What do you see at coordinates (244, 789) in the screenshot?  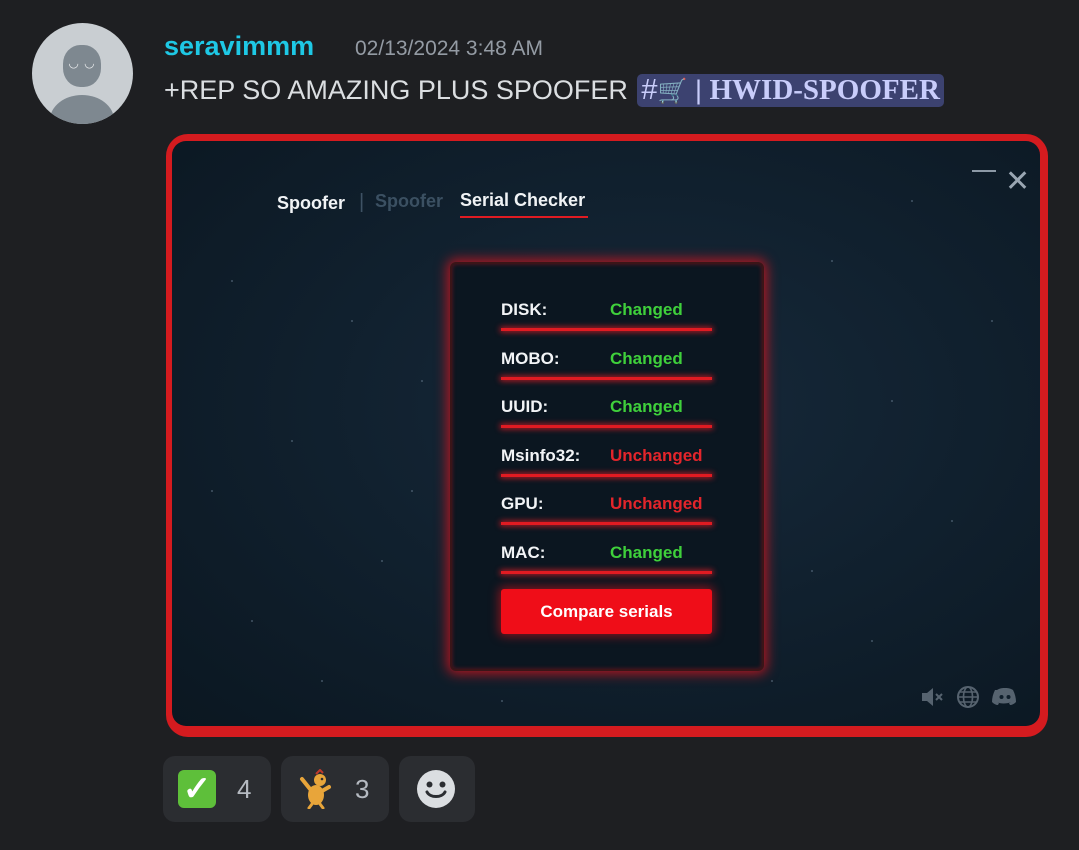 I see `reaction-count: 4` at bounding box center [244, 789].